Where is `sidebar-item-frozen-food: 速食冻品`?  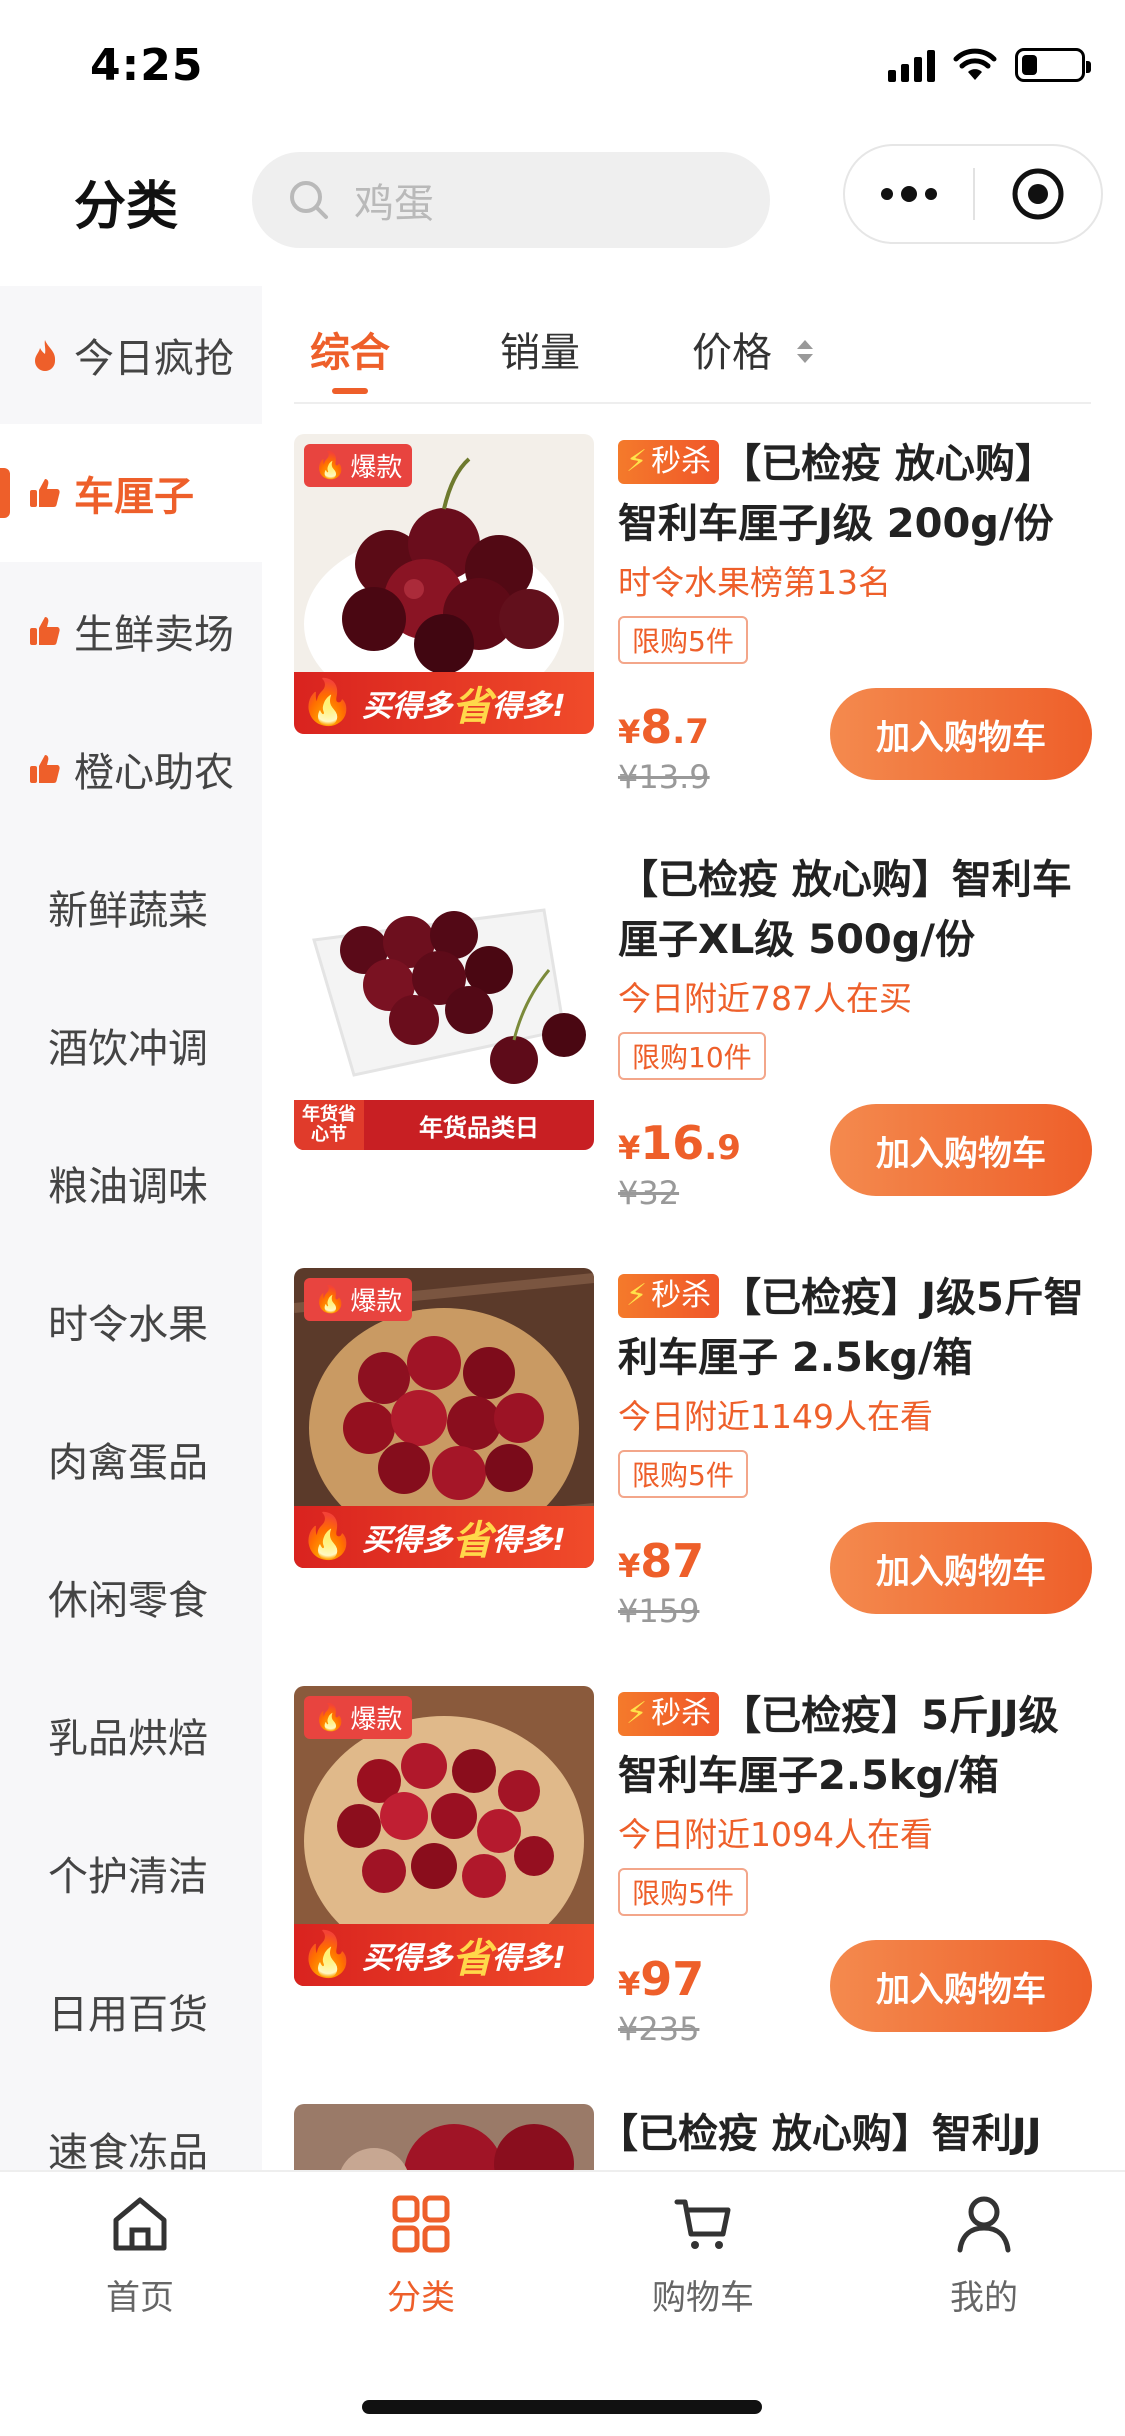
sidebar-item-frozen-food: 速食冻品 is located at coordinates (131, 2125).